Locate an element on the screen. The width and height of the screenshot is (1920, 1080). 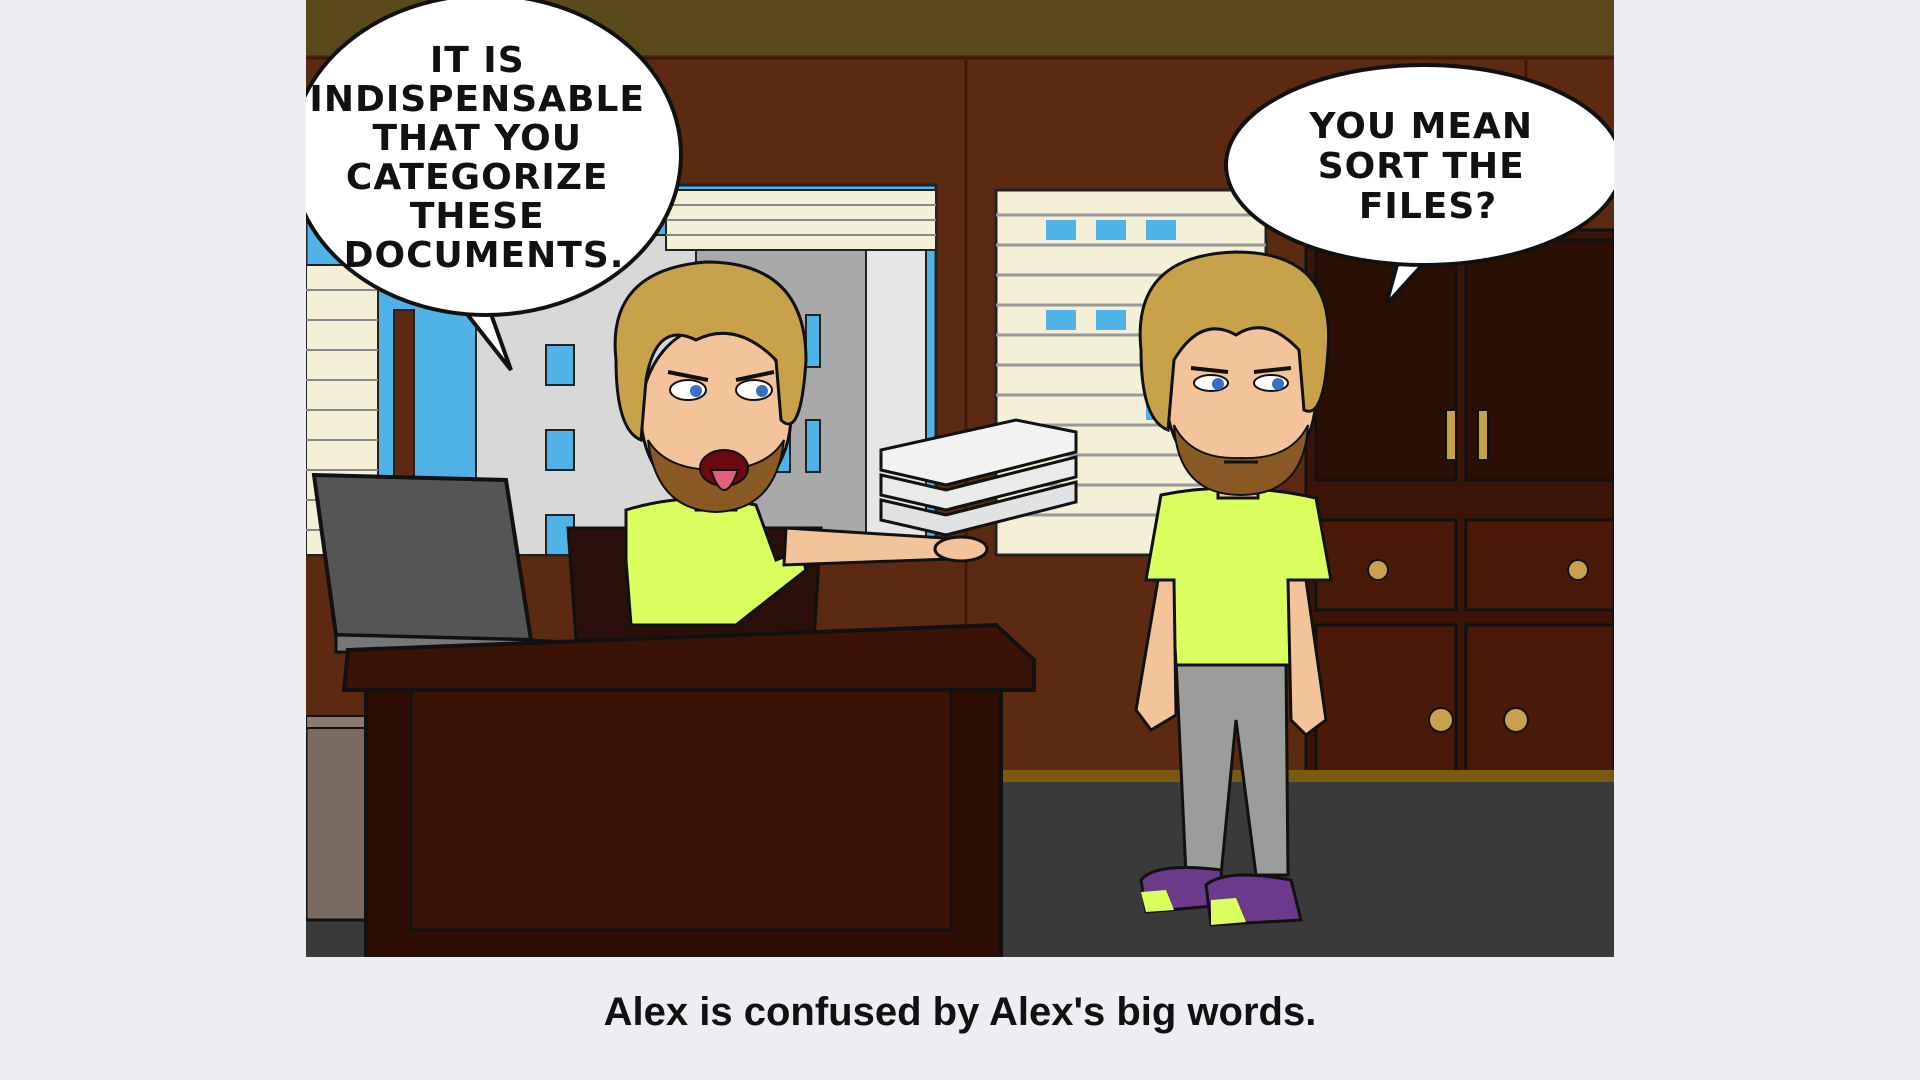
desk is located at coordinates (688, 789).